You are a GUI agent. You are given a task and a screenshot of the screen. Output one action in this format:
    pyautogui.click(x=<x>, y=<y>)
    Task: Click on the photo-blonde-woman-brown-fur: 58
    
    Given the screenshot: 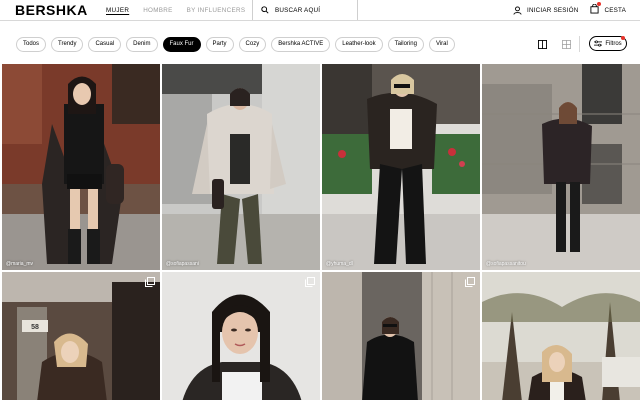 What is the action you would take?
    pyautogui.click(x=81, y=336)
    